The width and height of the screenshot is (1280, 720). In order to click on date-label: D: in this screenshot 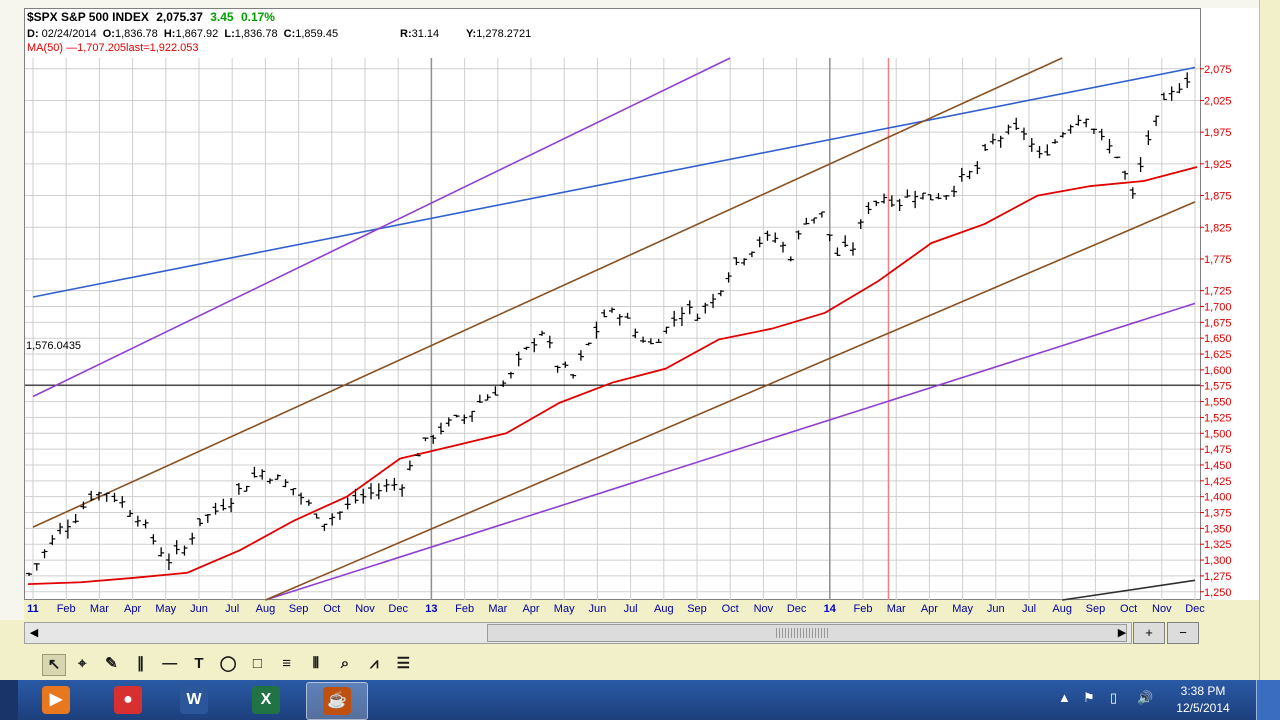, I will do `click(33, 34)`.